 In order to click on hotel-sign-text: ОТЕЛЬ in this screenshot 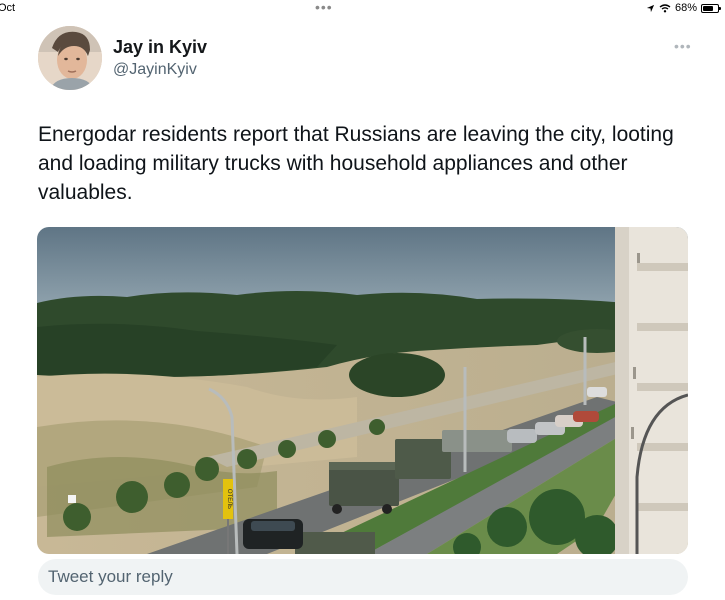, I will do `click(229, 499)`.